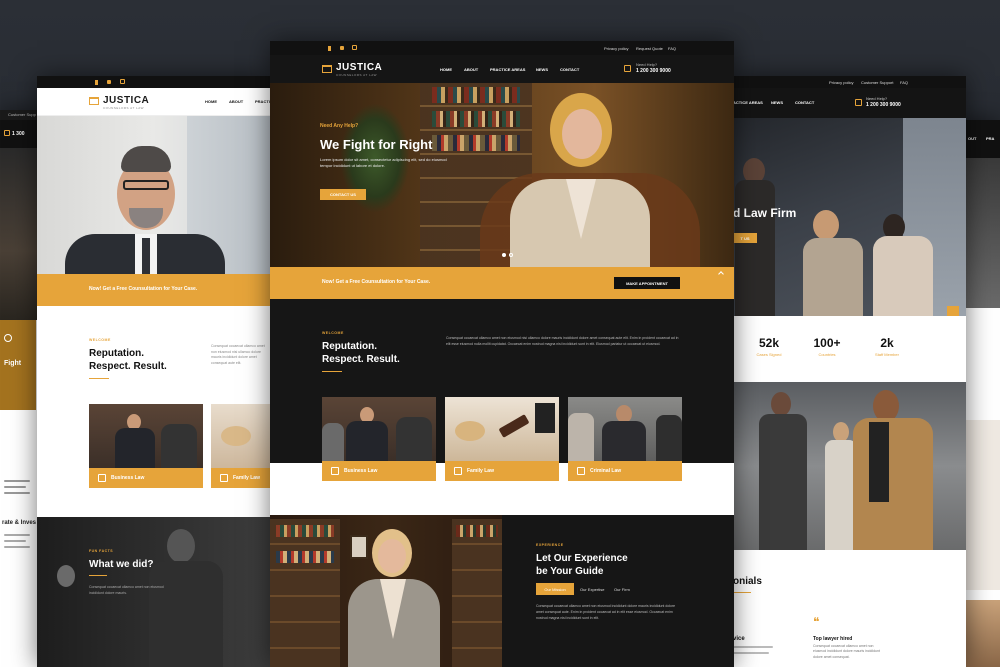  I want to click on make-appointment-button: MAKE APPOINTMENT, so click(647, 283).